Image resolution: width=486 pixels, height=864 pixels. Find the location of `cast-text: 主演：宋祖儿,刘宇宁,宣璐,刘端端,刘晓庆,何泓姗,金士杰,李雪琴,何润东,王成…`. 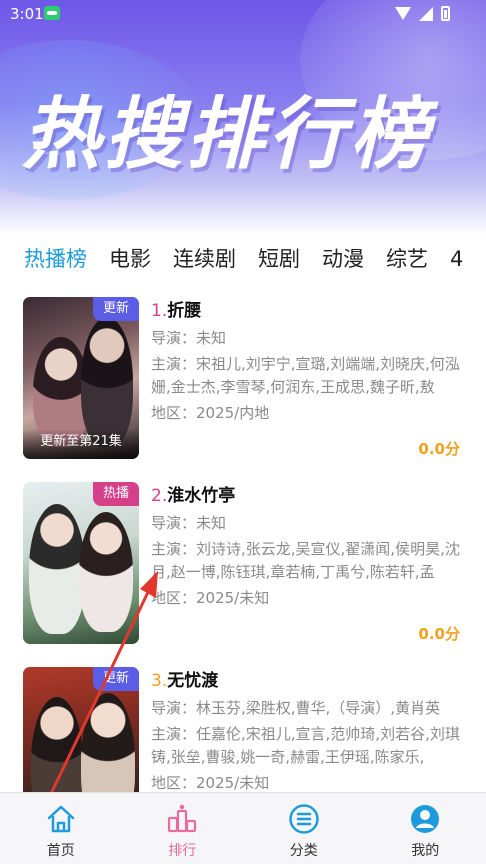

cast-text: 主演：宋祖儿,刘宇宁,宣璐,刘端端,刘晓庆,何泓姗,金士杰,李雪琴,何润东,王成… is located at coordinates (305, 375).